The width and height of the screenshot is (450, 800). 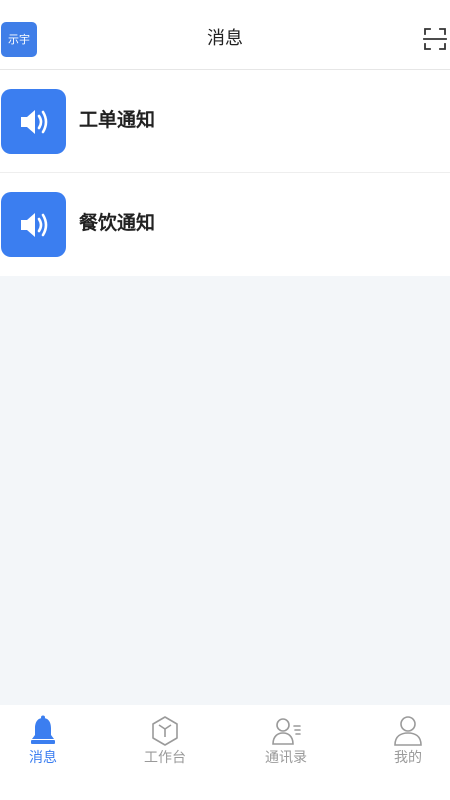 I want to click on page-title: 消息, so click(x=225, y=38).